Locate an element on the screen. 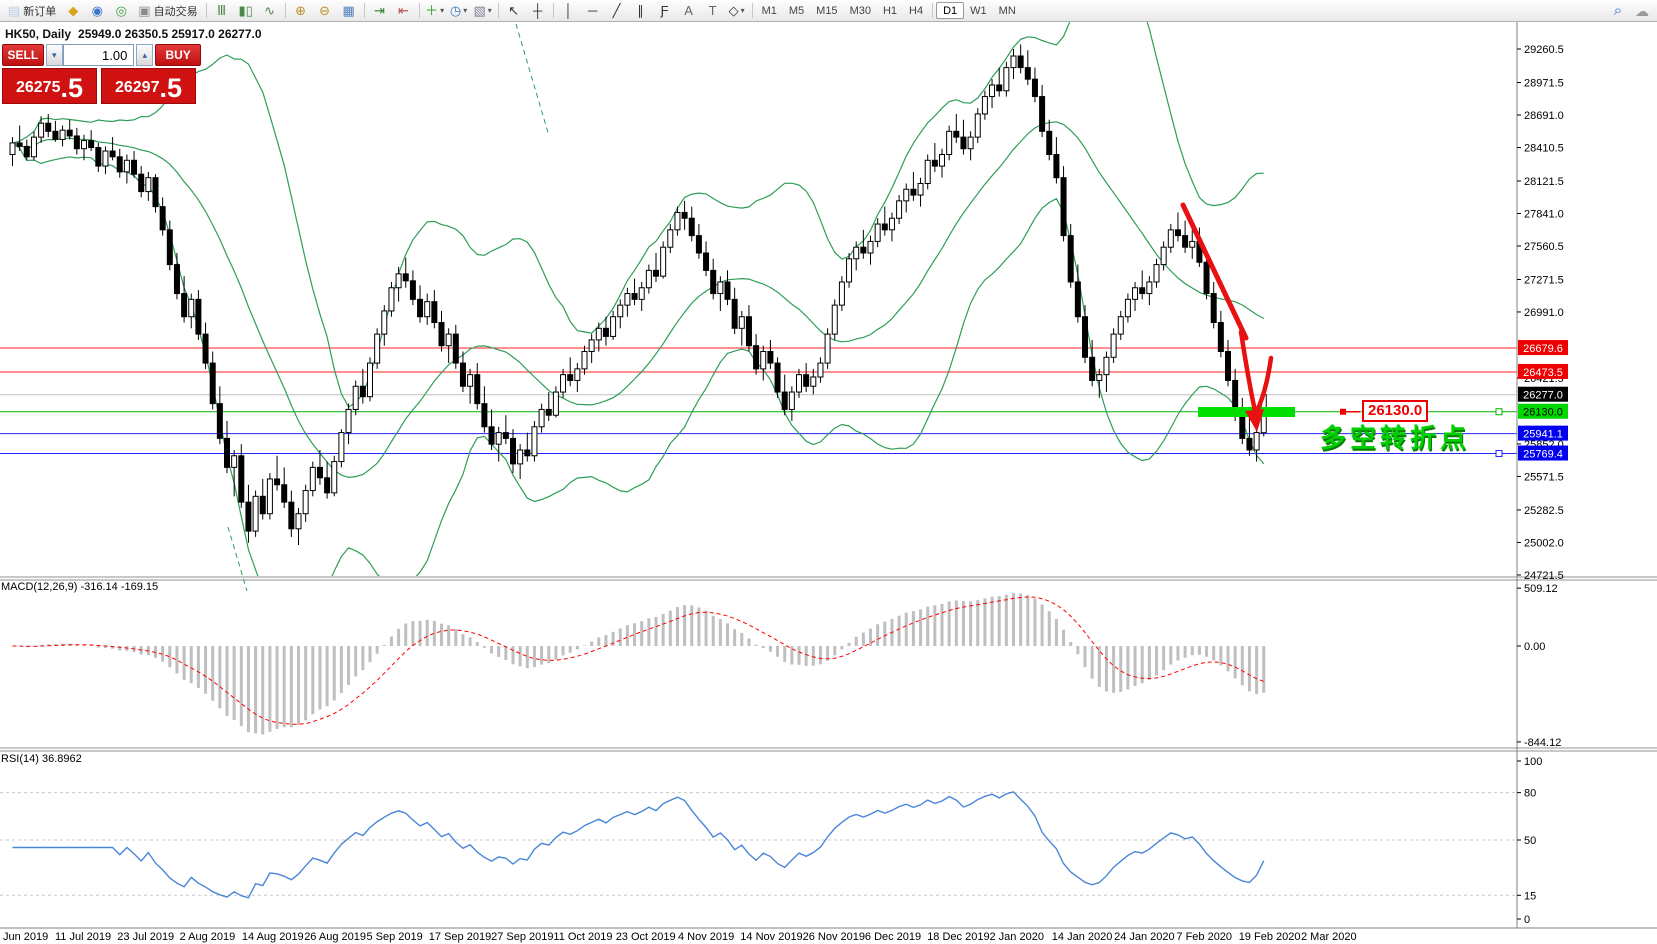  timeframe-button-m5: M5 is located at coordinates (796, 11).